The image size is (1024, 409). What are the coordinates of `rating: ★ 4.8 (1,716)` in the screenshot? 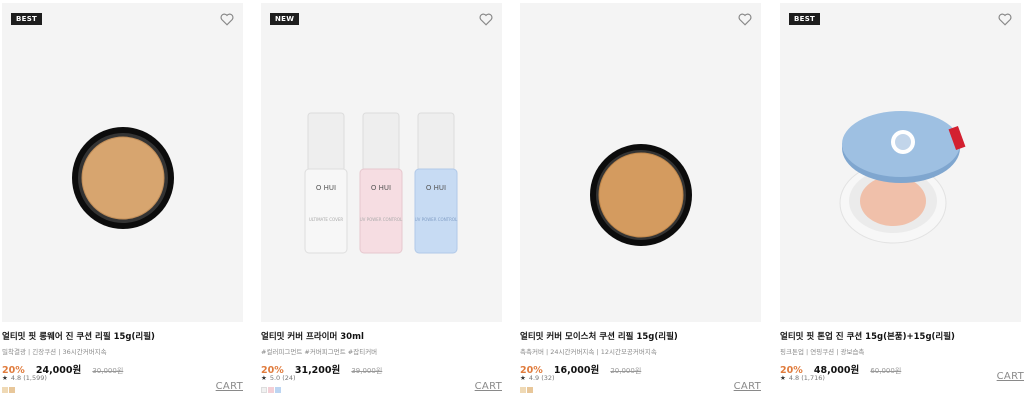 It's located at (802, 378).